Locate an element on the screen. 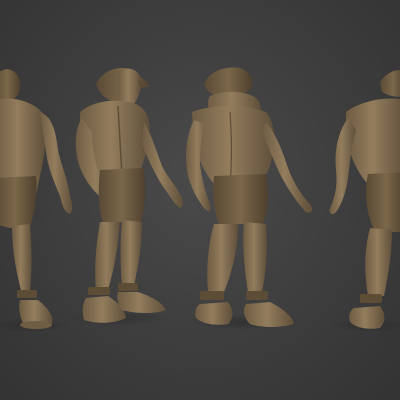  figure-three-quarter-back-view is located at coordinates (364, 201).